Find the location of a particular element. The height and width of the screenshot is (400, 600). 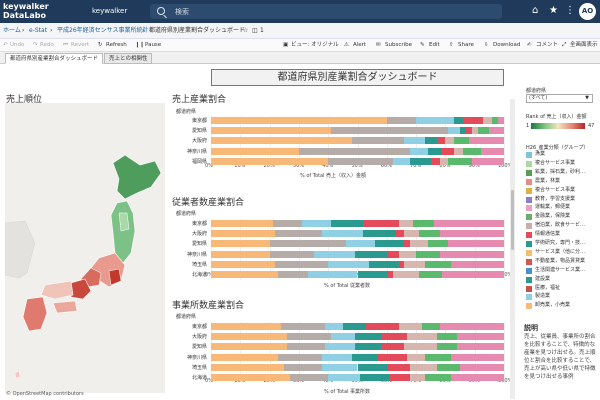

refresh-button: Refresh is located at coordinates (116, 45).